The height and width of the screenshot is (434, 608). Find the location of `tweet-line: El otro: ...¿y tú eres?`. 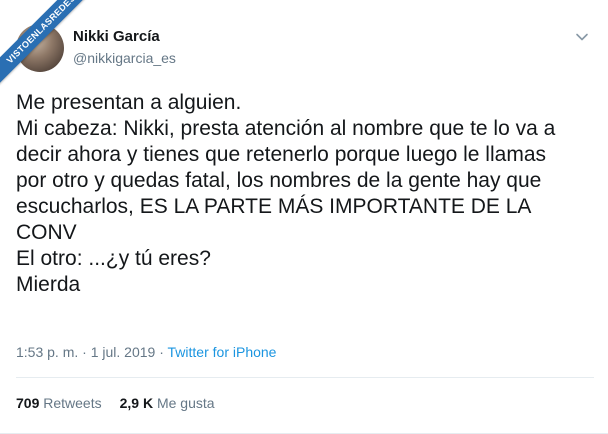

tweet-line: El otro: ...¿y tú eres? is located at coordinates (113, 258).